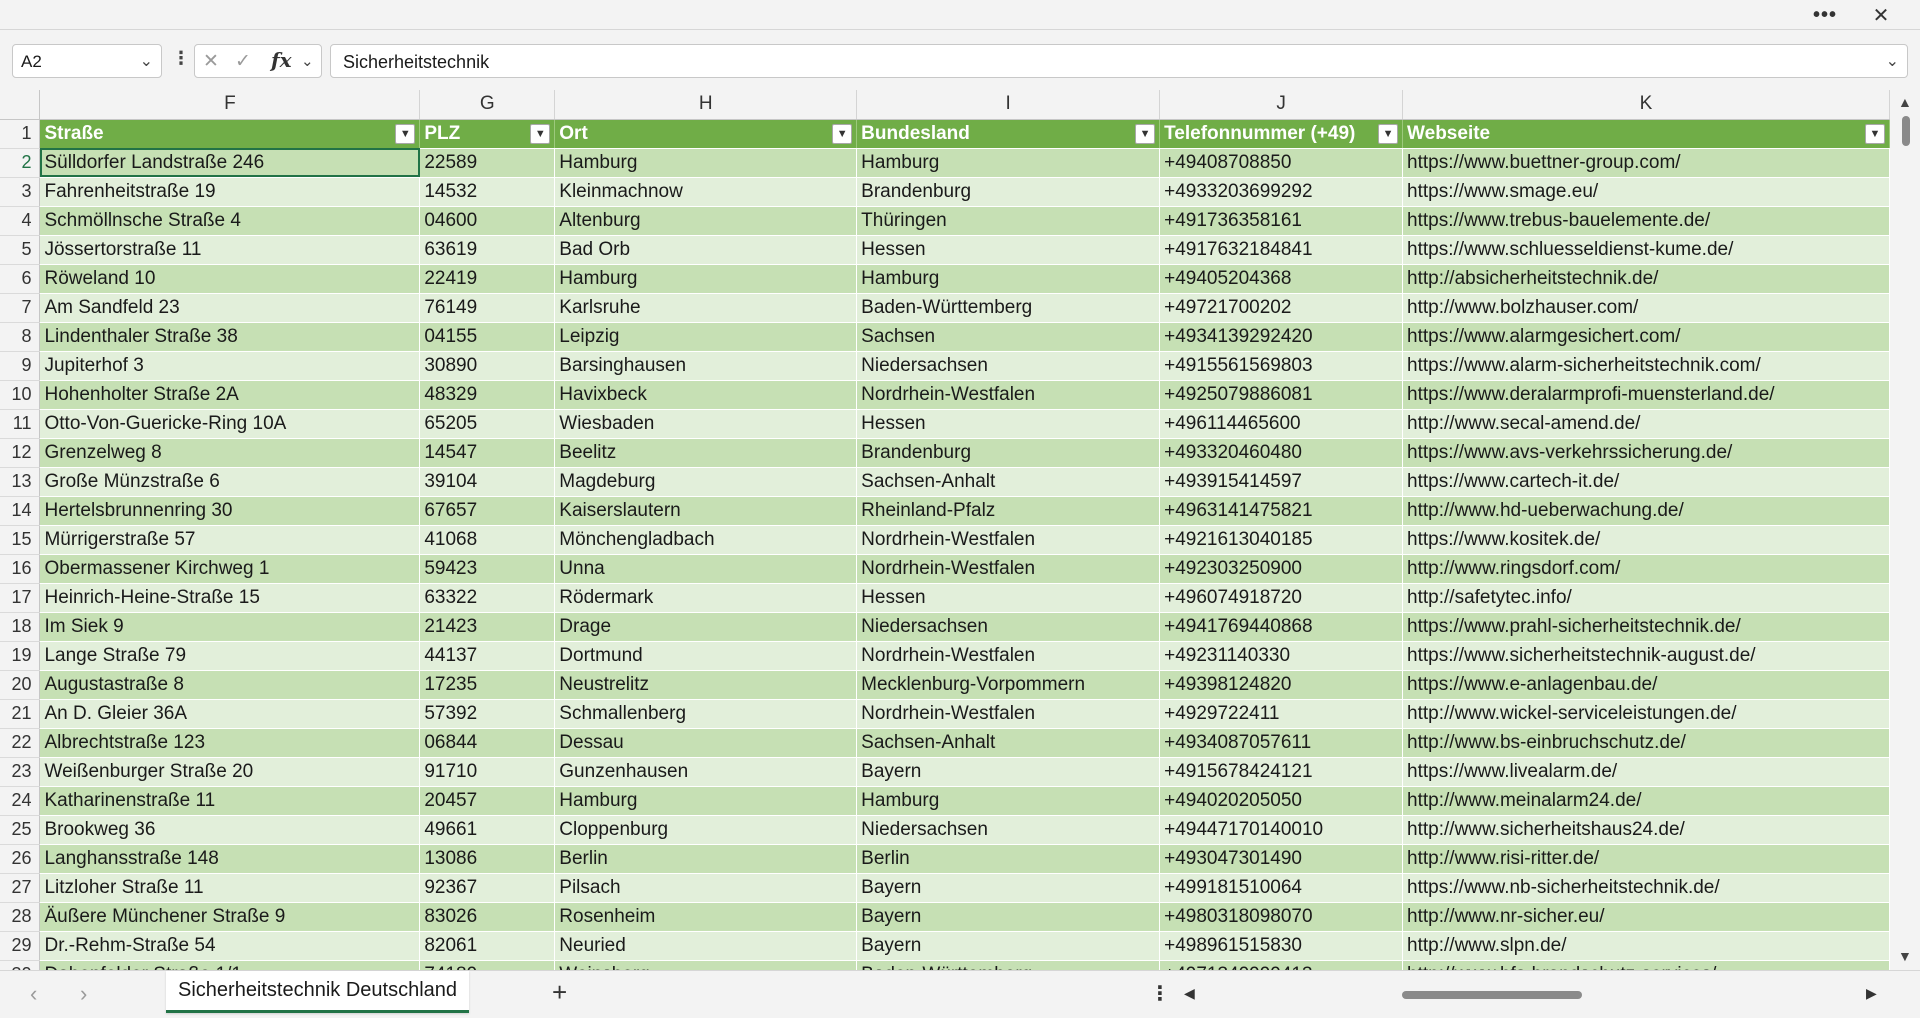 The height and width of the screenshot is (1018, 1920). Describe the element at coordinates (1892, 61) in the screenshot. I see `expand-formula-bar-icon: ⌄` at that location.